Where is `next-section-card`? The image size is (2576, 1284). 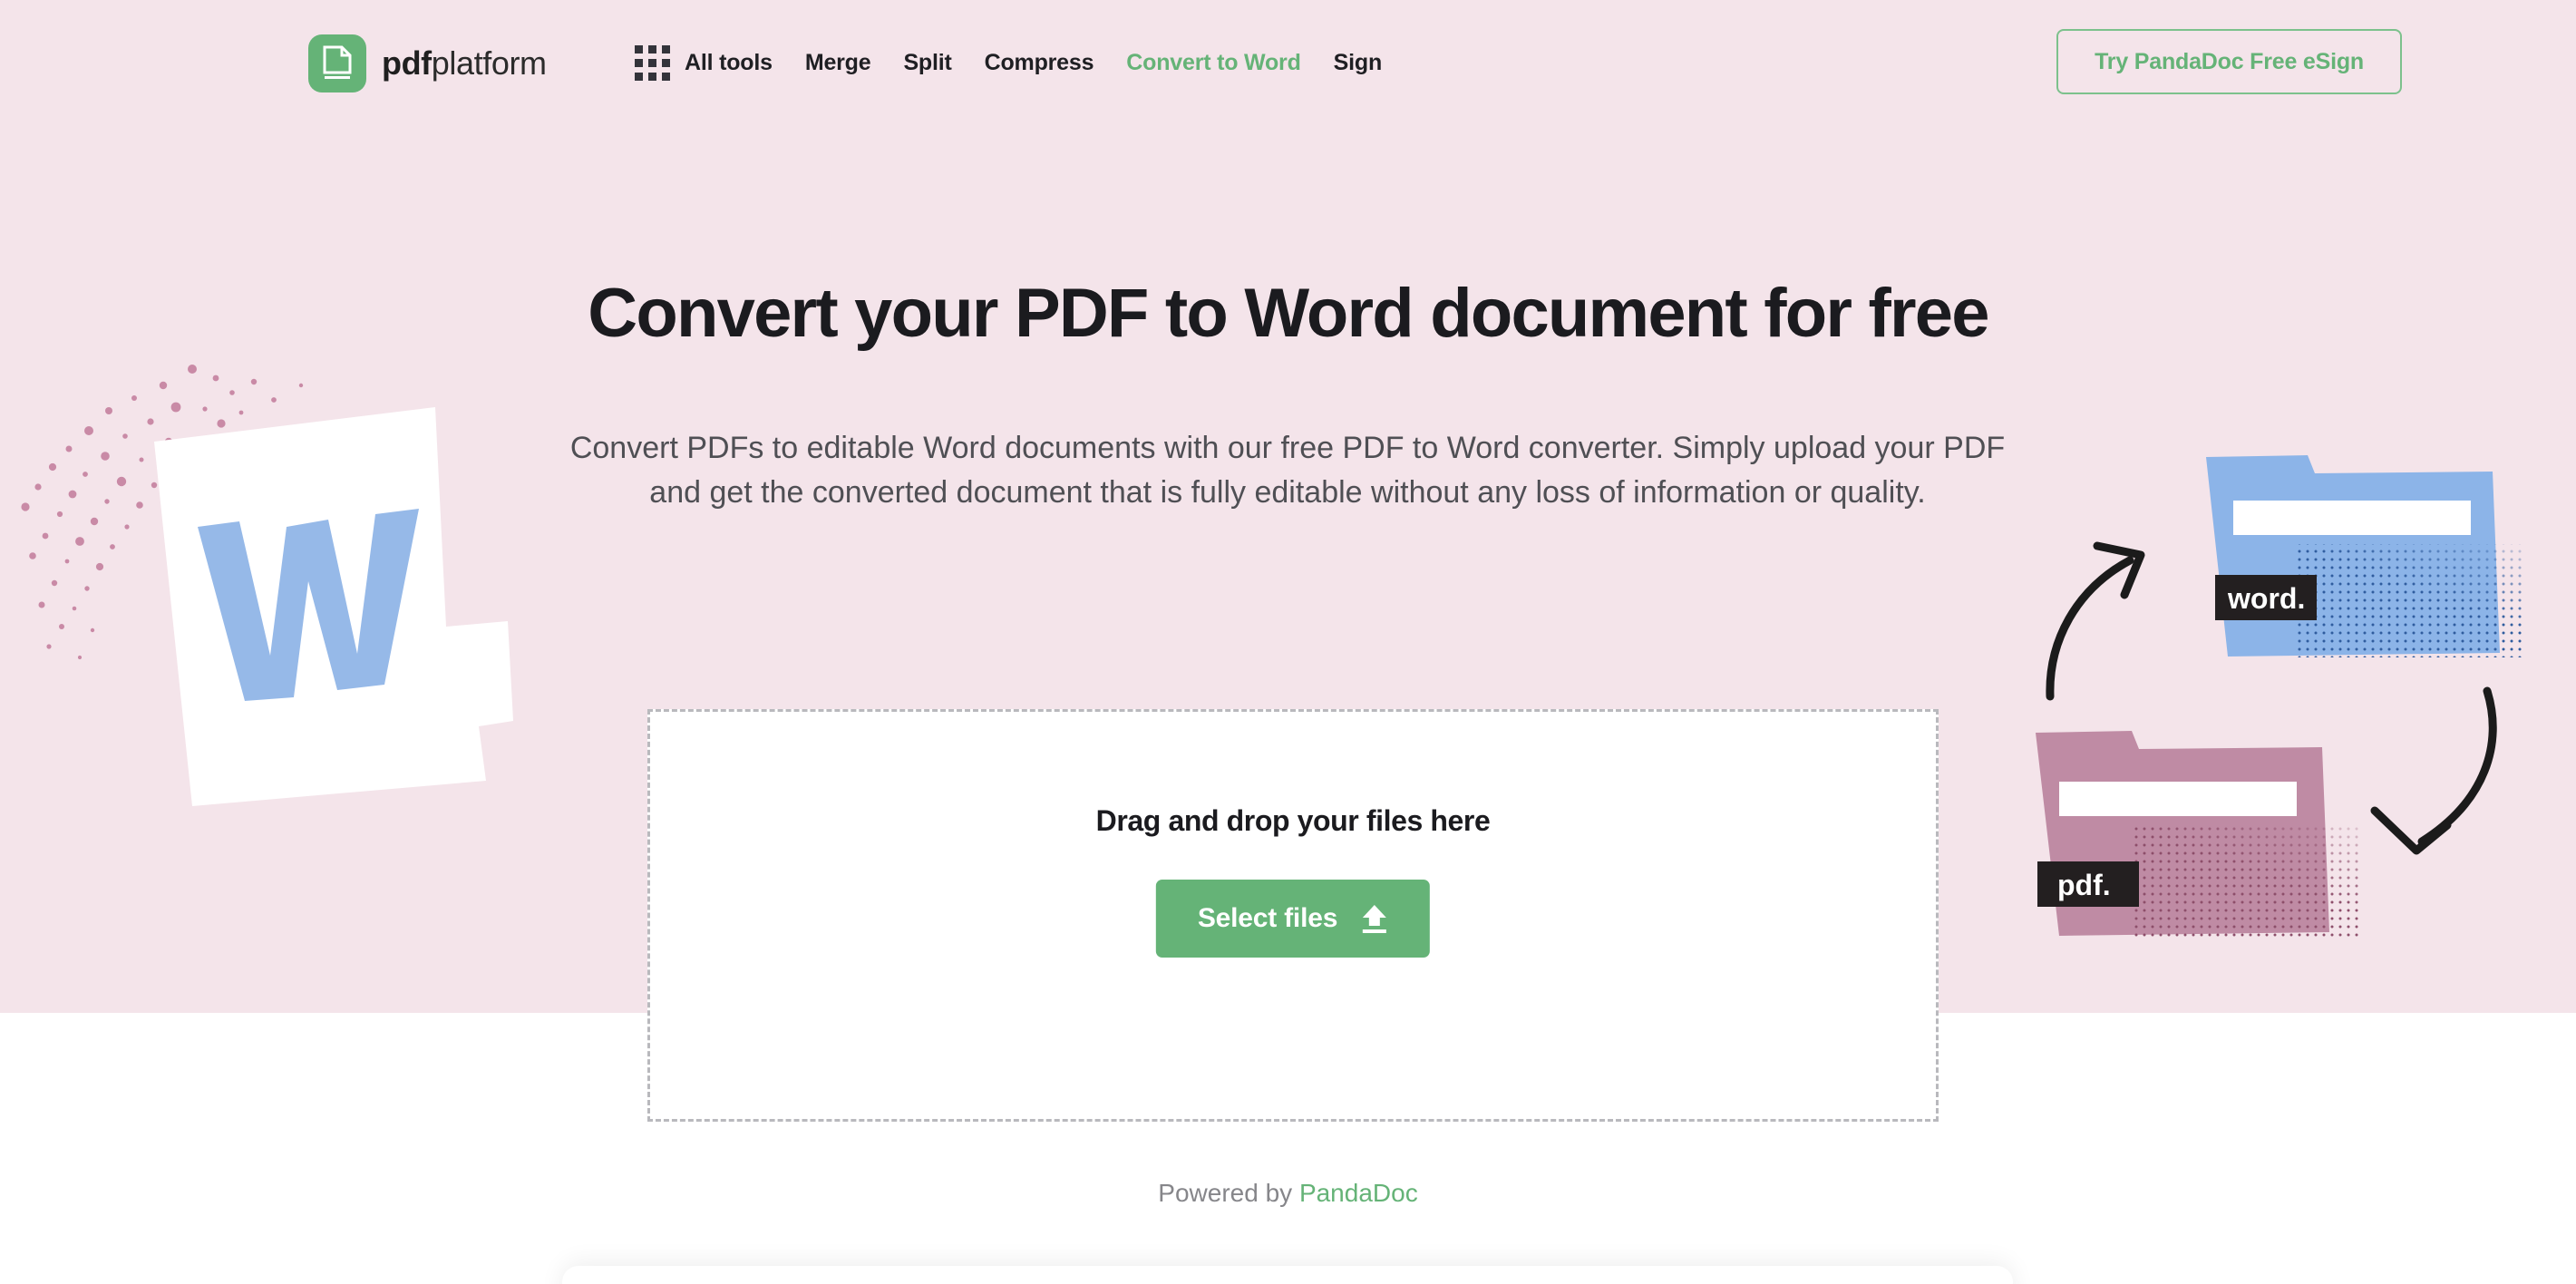
next-section-card is located at coordinates (1287, 1275).